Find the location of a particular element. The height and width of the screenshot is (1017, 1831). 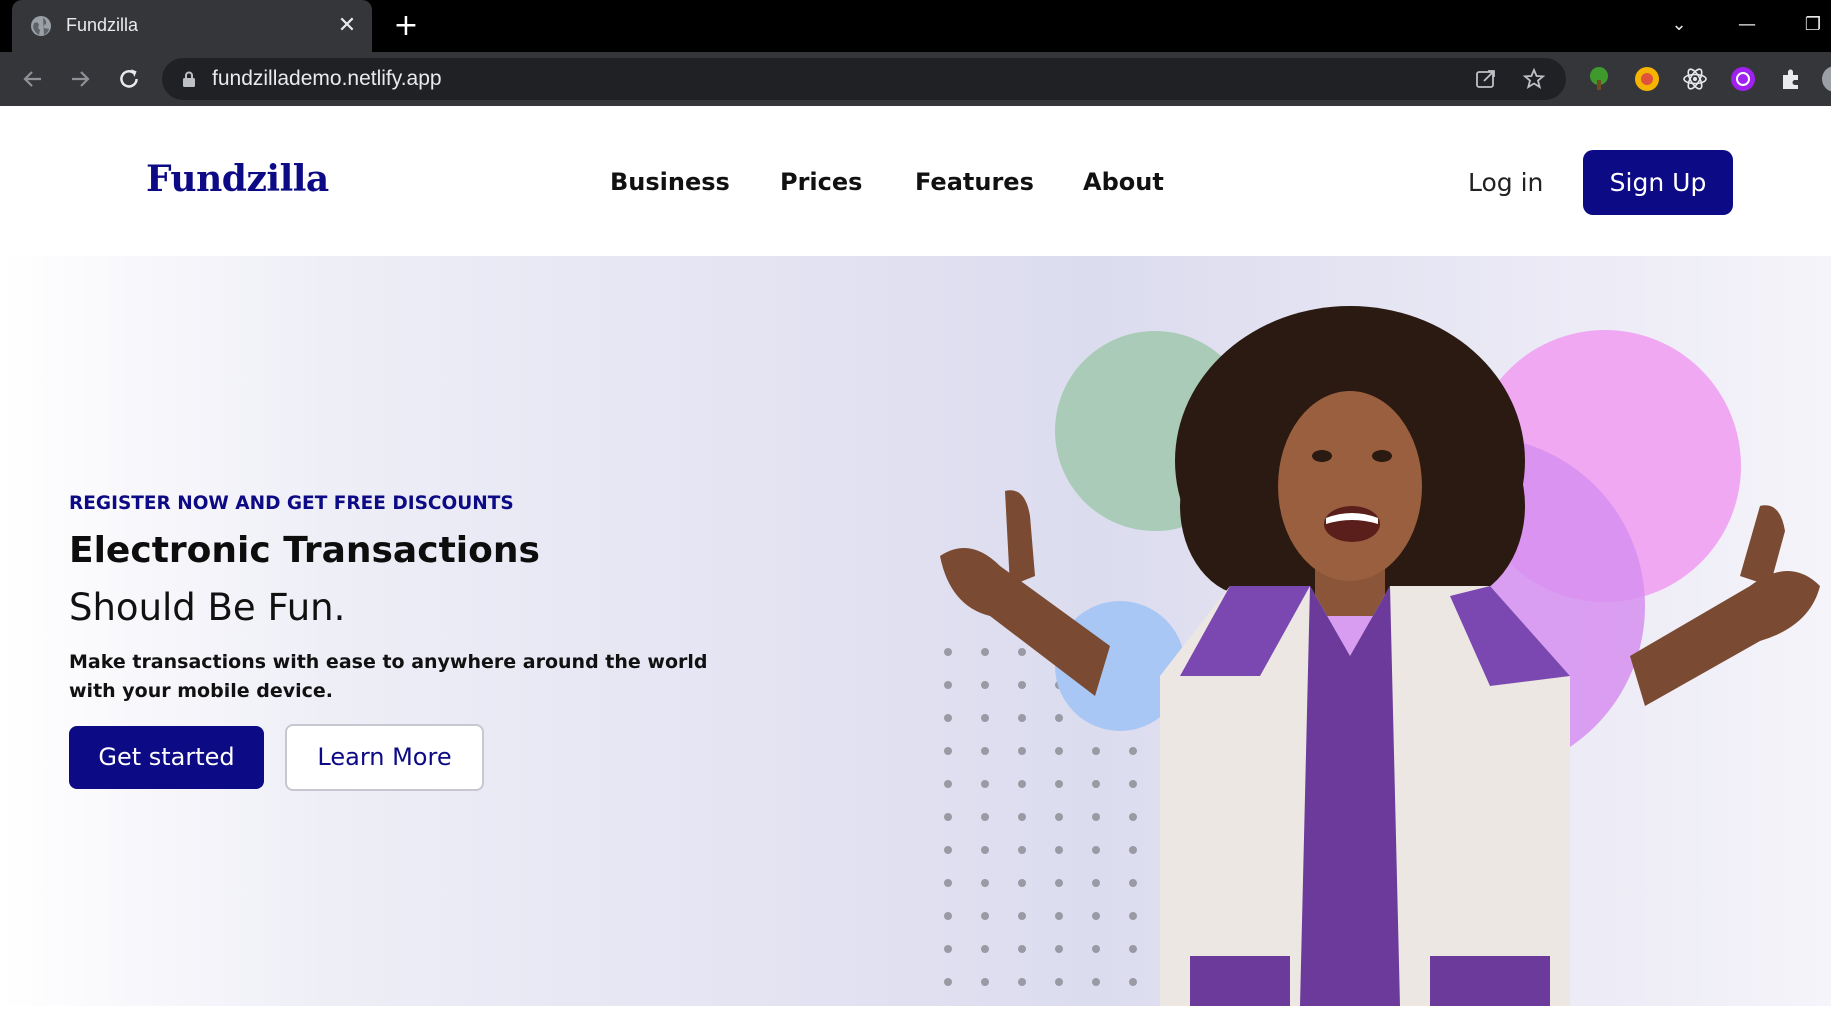

lock-icon is located at coordinates (189, 79).